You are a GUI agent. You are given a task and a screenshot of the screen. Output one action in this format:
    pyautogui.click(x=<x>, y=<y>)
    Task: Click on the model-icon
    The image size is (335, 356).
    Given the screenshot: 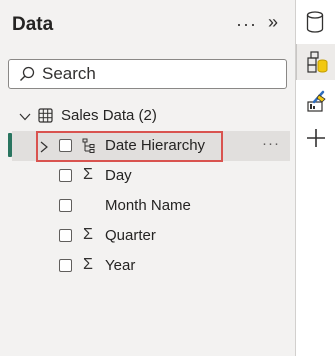 What is the action you would take?
    pyautogui.click(x=318, y=64)
    